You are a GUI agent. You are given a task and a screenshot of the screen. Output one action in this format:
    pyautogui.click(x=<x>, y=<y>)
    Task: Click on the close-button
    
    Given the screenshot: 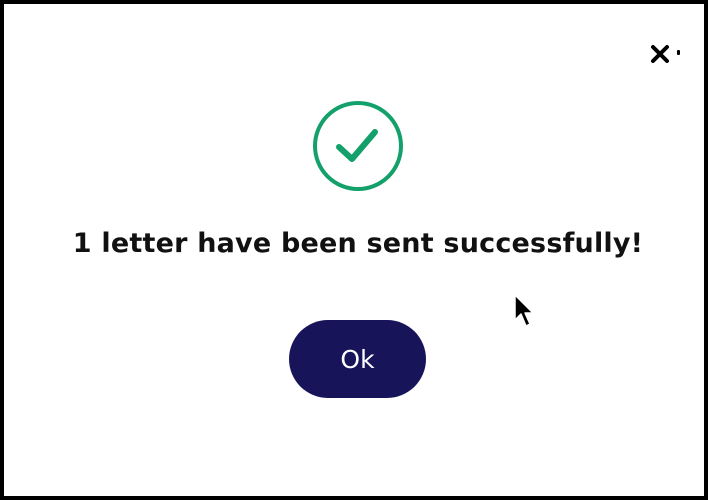 What is the action you would take?
    pyautogui.click(x=660, y=54)
    